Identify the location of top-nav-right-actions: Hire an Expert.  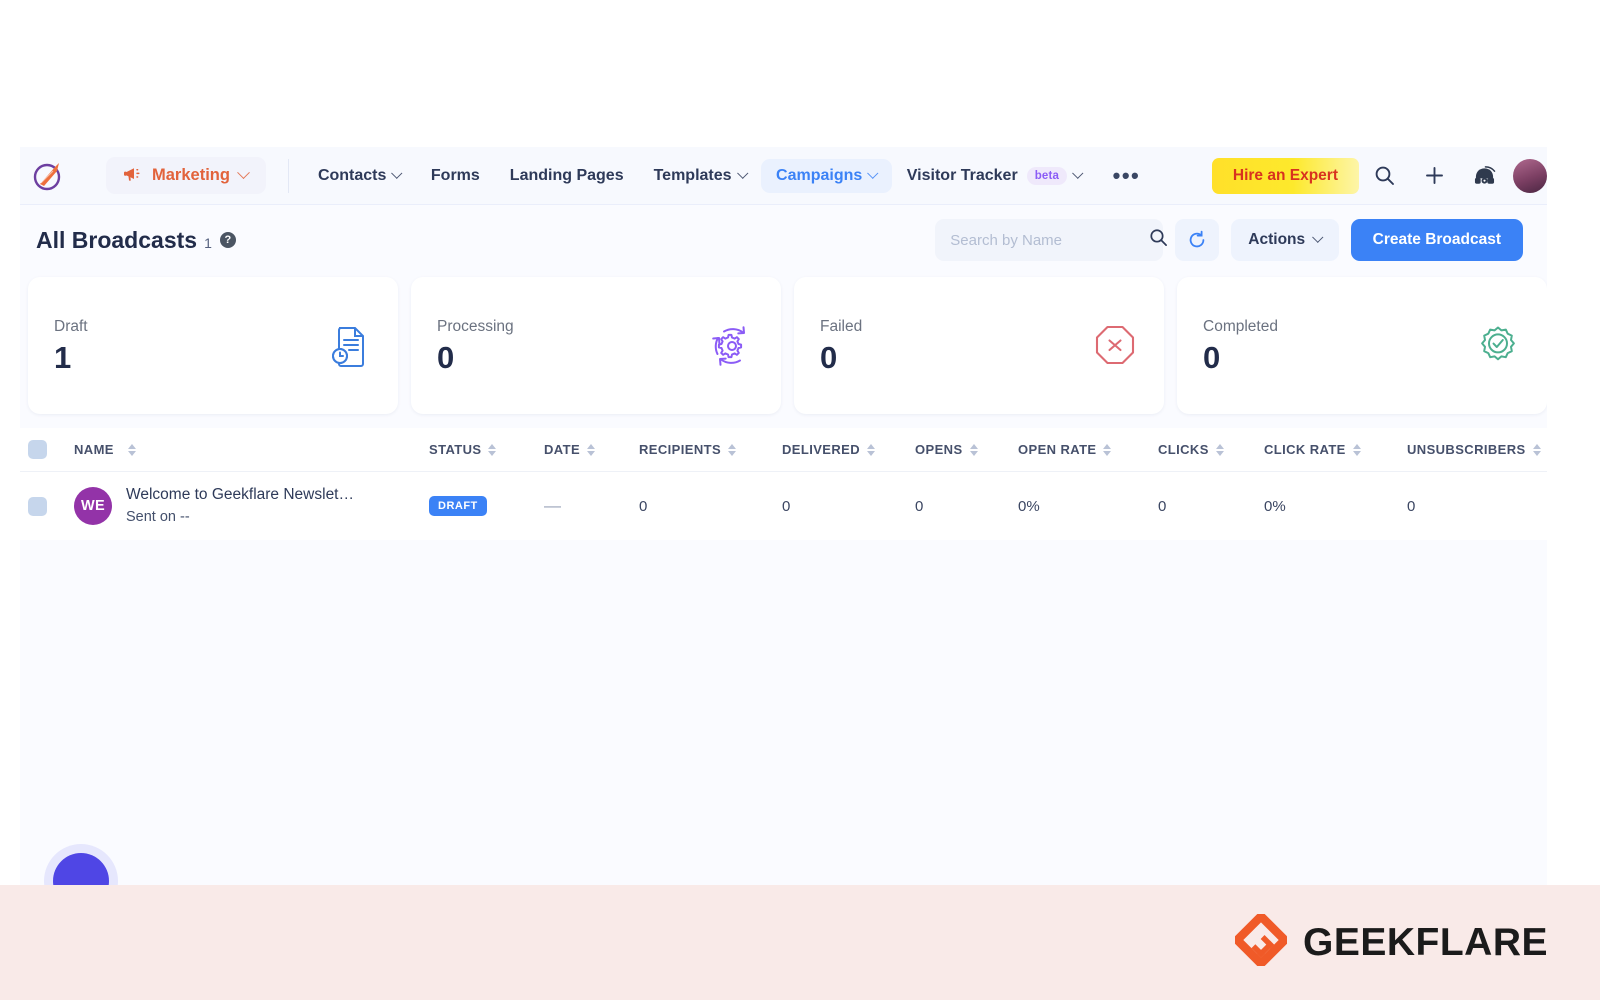
(1379, 176).